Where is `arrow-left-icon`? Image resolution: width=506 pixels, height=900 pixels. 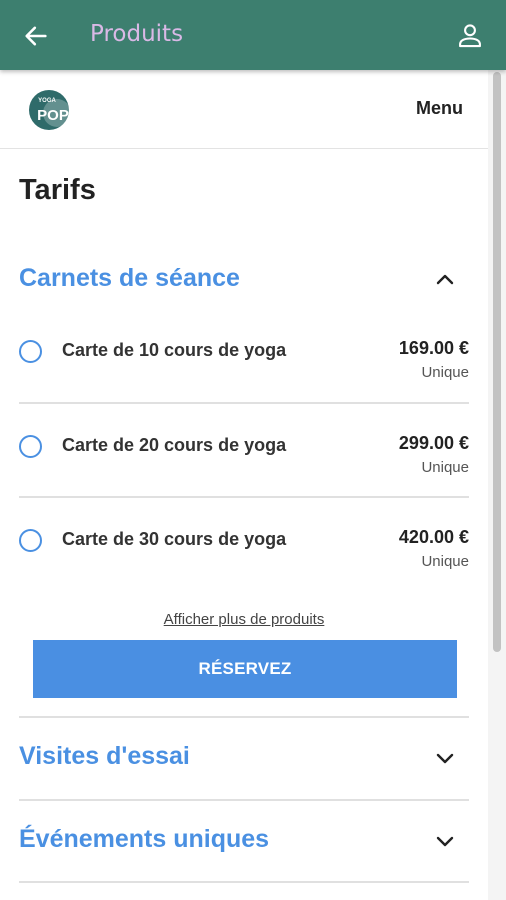
arrow-left-icon is located at coordinates (36, 36).